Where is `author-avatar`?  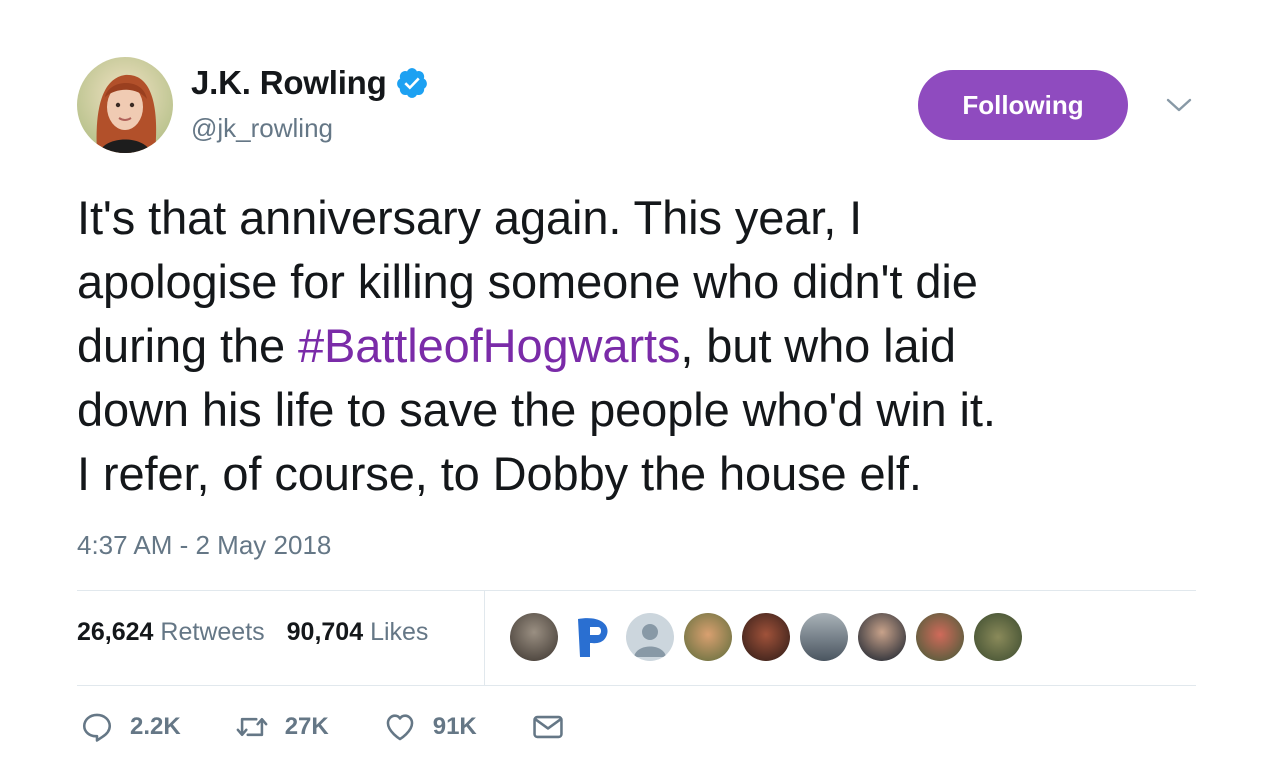 author-avatar is located at coordinates (125, 105).